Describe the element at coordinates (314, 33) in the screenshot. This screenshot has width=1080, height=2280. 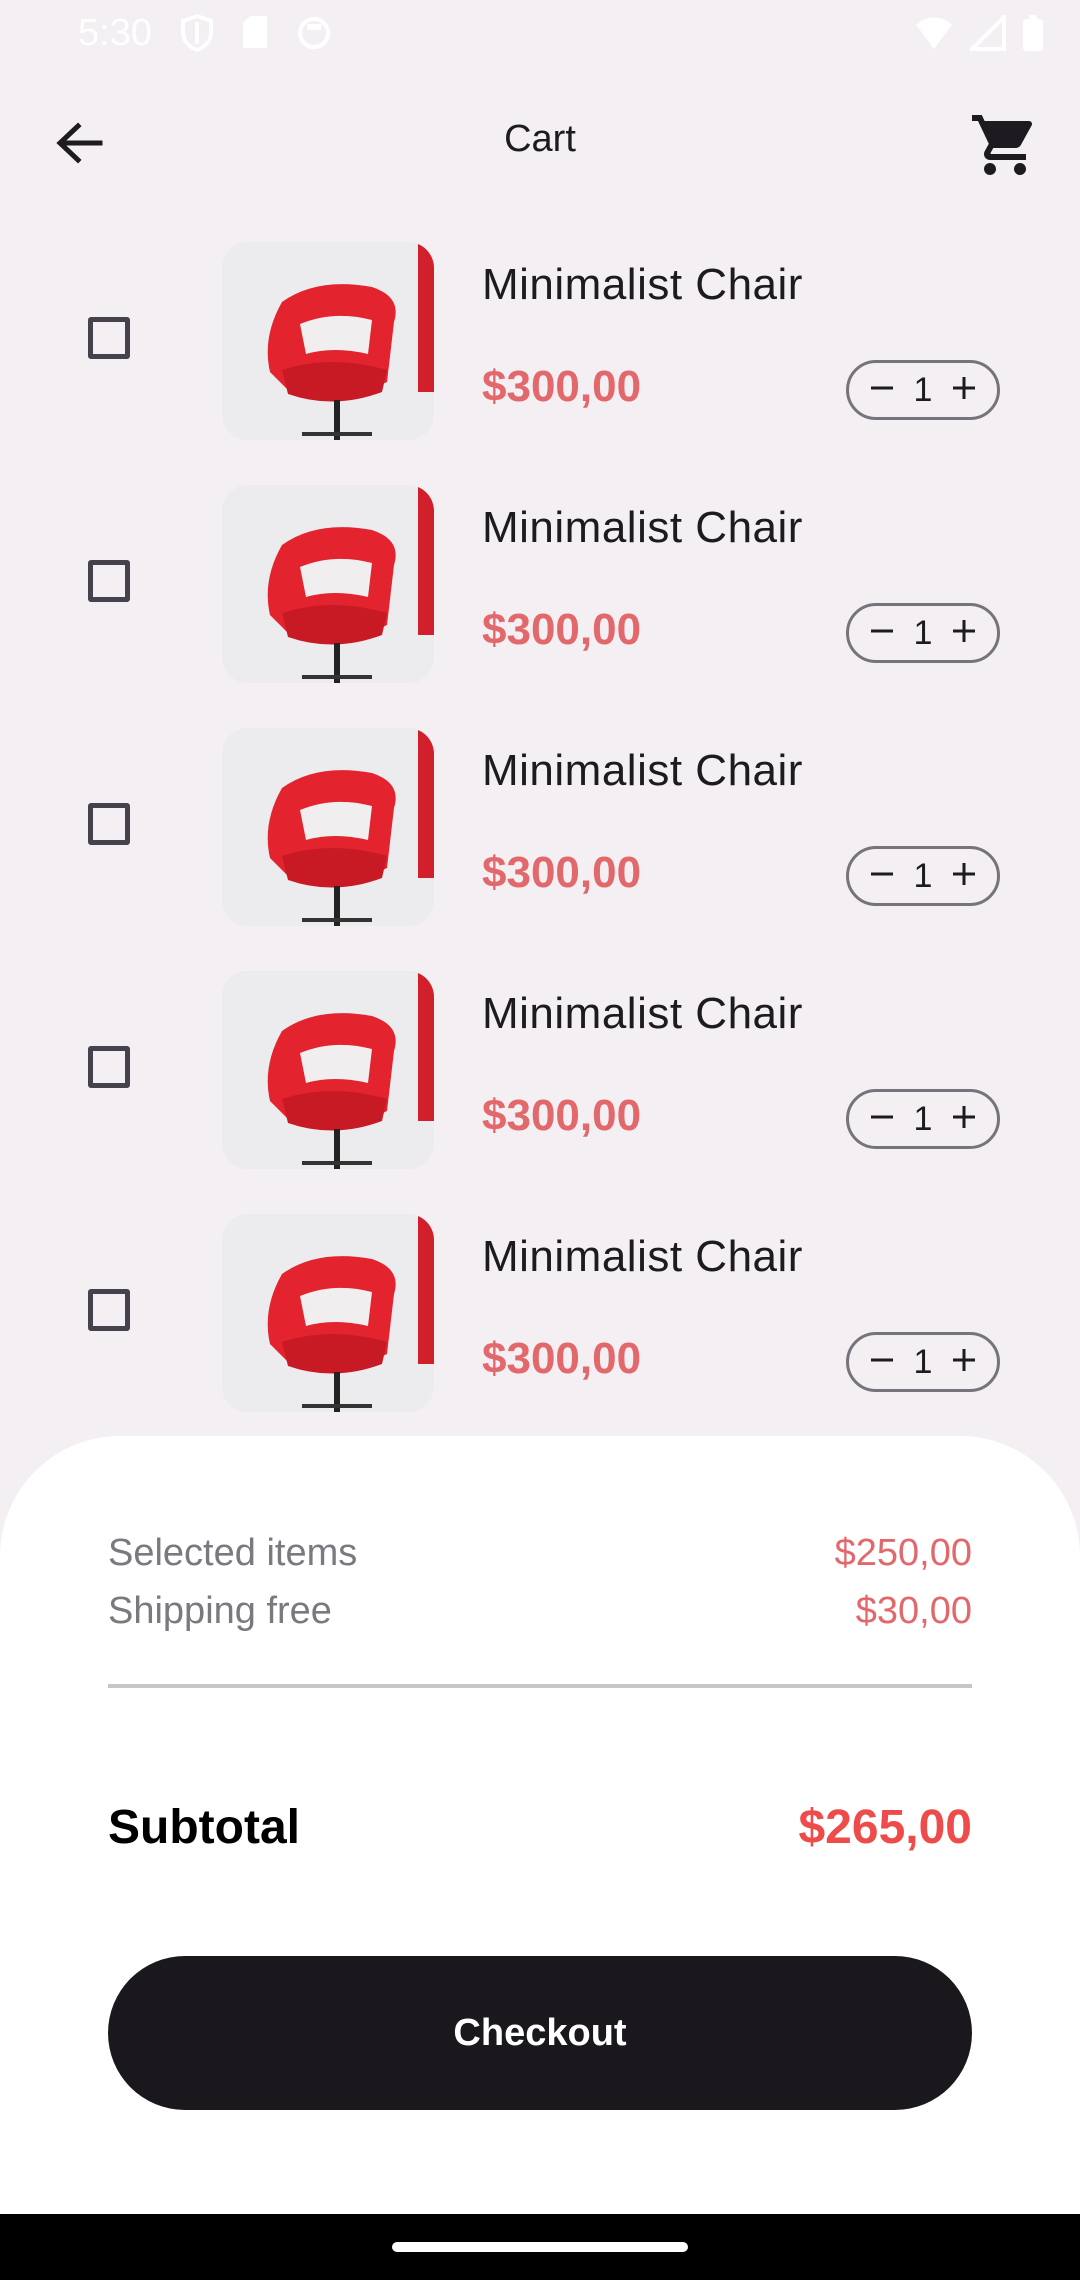
I see `record-icon` at that location.